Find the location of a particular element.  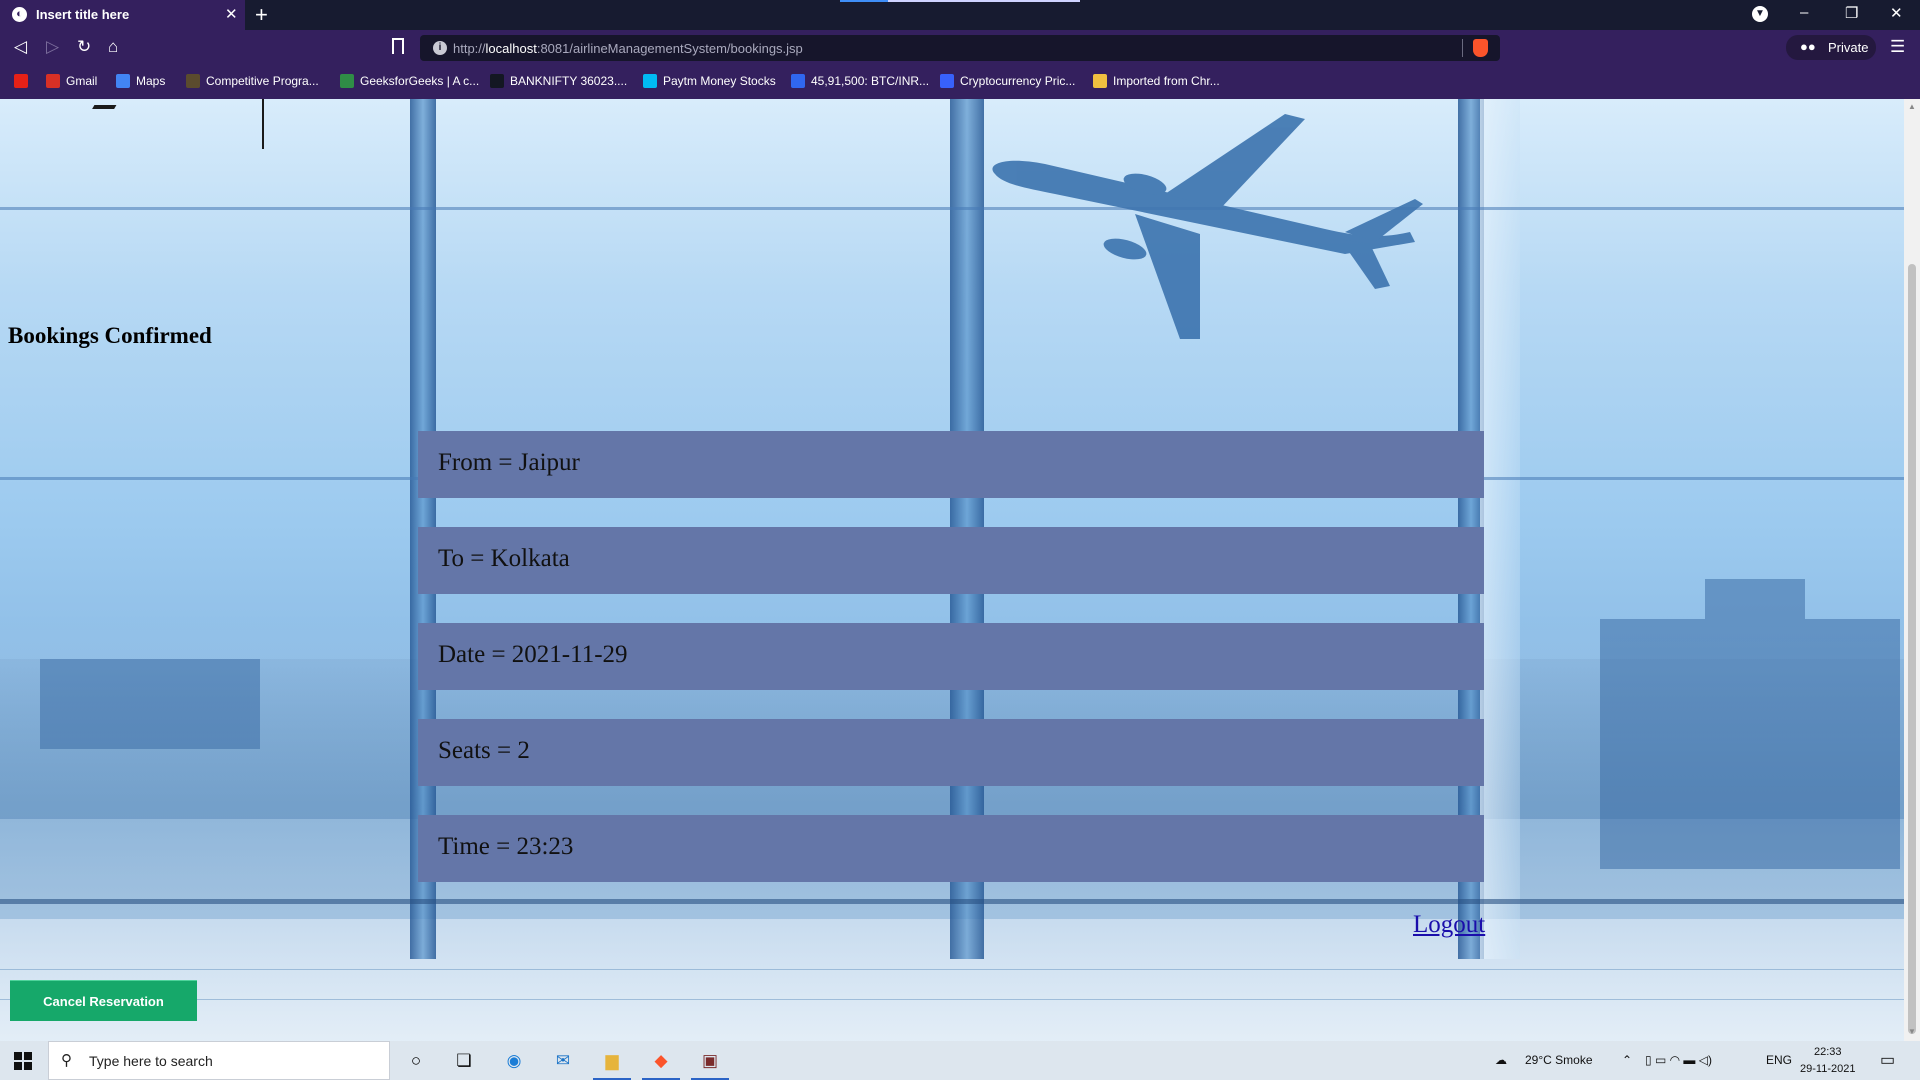

booking-to-row: To = Kolkata is located at coordinates (951, 560).